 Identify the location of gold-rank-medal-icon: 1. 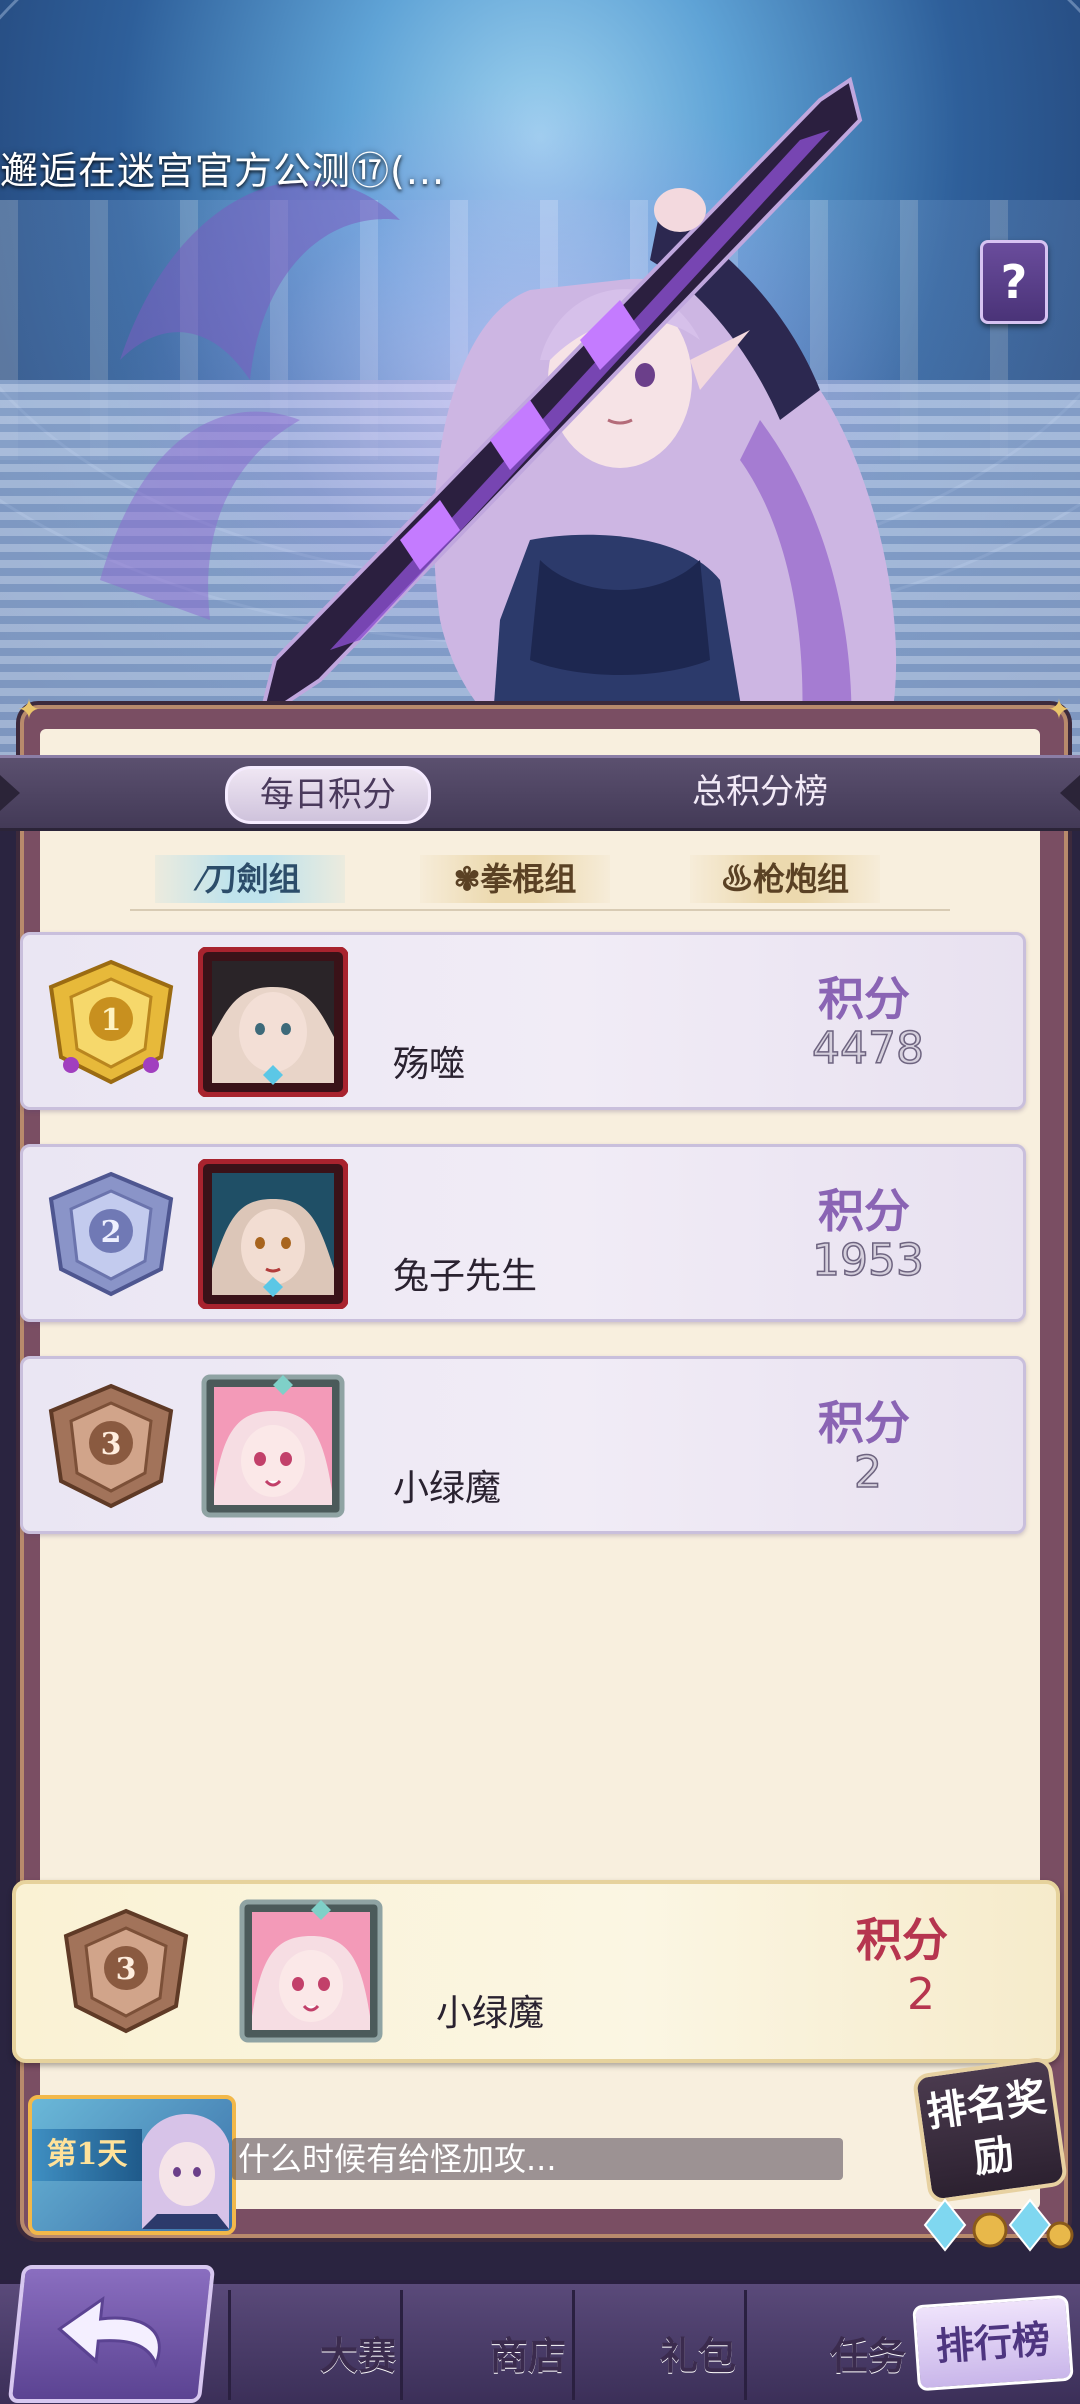
(111, 1022).